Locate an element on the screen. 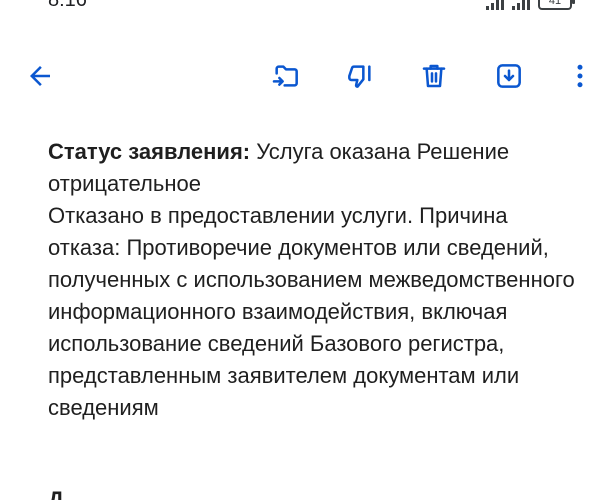  top-app-bar is located at coordinates (306, 76).